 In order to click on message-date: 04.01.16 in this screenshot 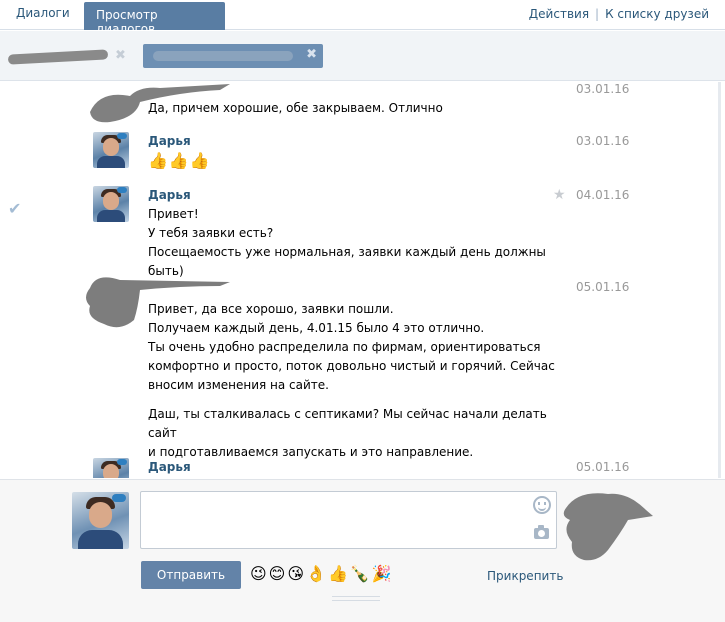, I will do `click(603, 195)`.